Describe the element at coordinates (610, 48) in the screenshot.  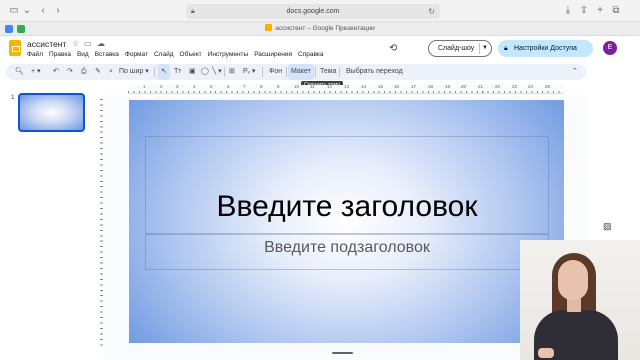
I see `avatar: E` at that location.